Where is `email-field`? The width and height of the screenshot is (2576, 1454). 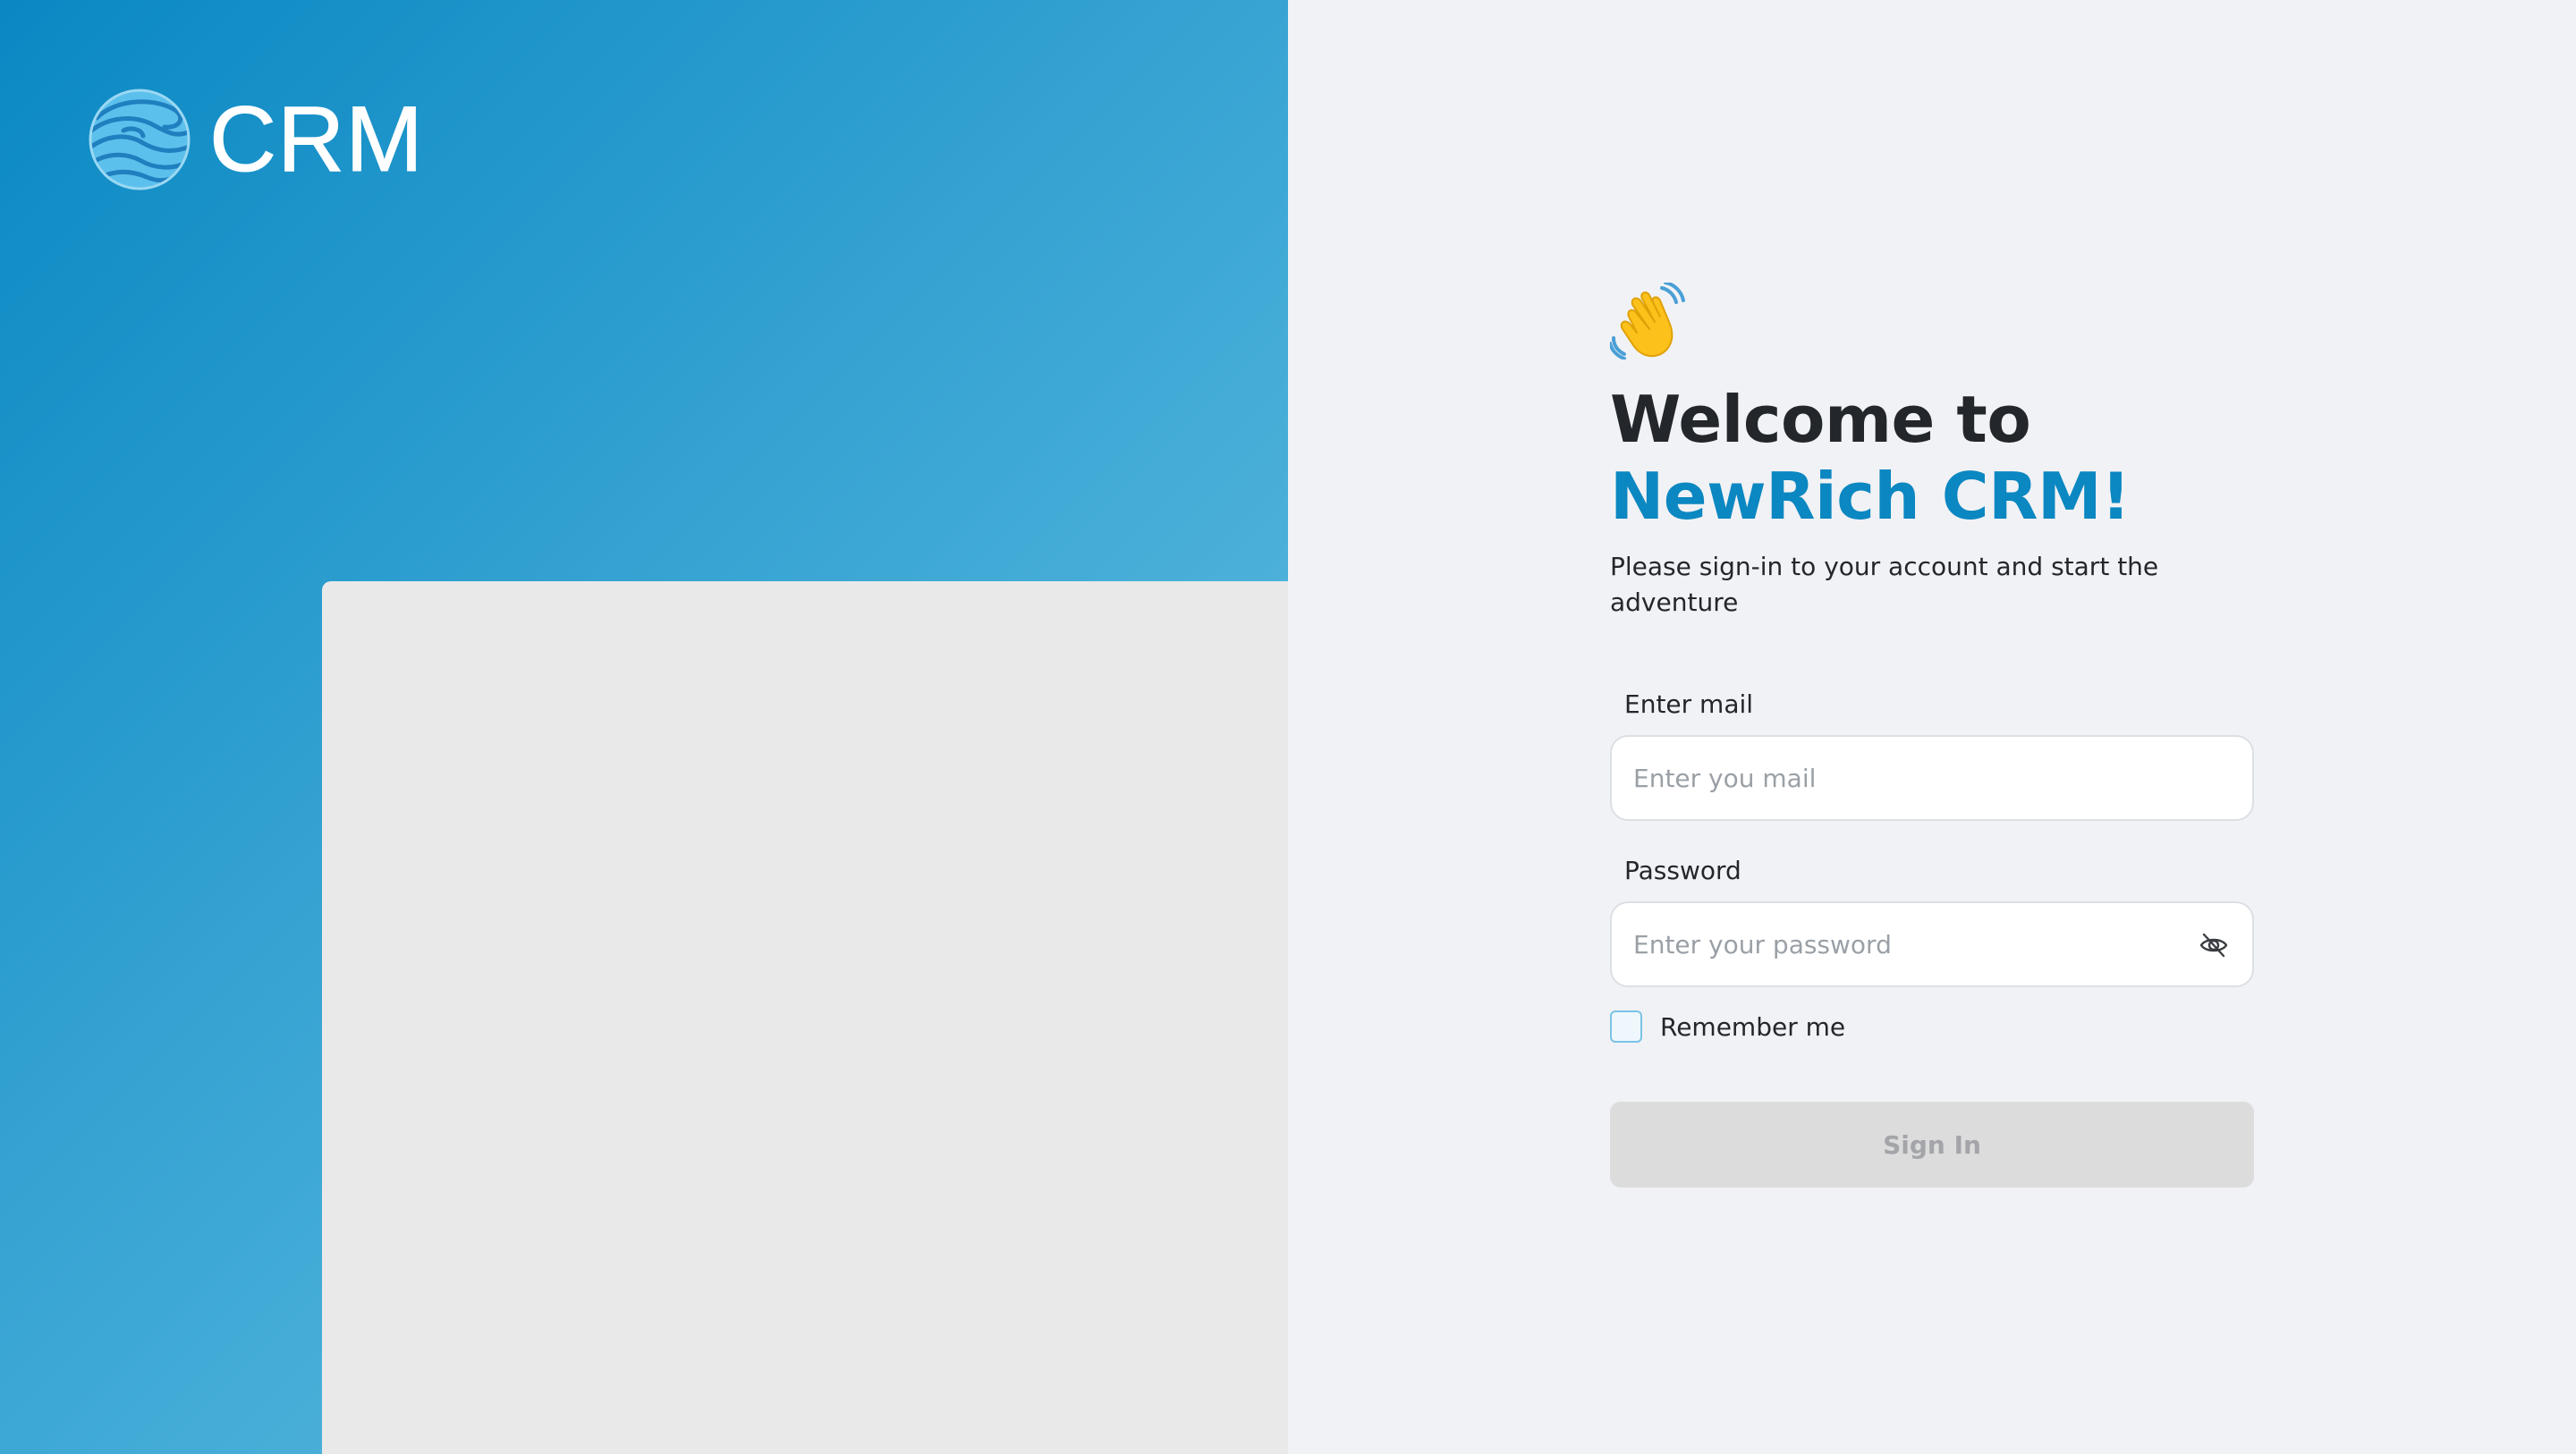 email-field is located at coordinates (1932, 778).